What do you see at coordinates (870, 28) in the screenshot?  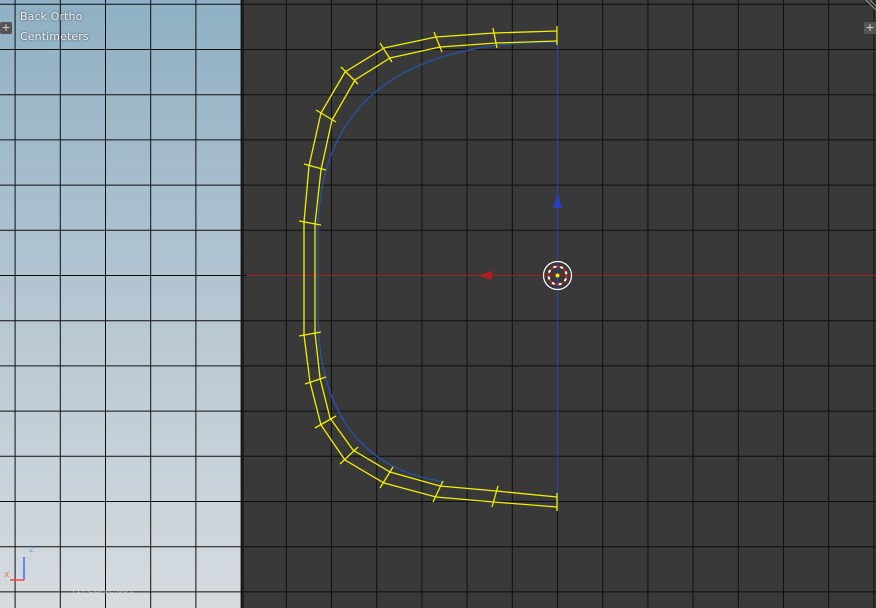 I see `split-area-plus-icon-right: +` at bounding box center [870, 28].